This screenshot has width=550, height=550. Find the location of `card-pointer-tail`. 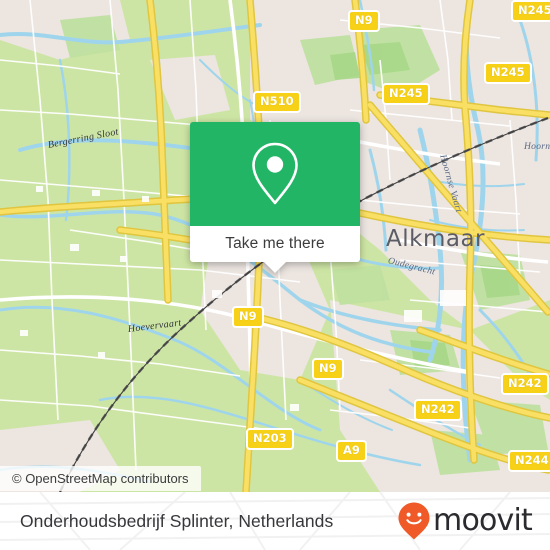

card-pointer-tail is located at coordinates (275, 267).